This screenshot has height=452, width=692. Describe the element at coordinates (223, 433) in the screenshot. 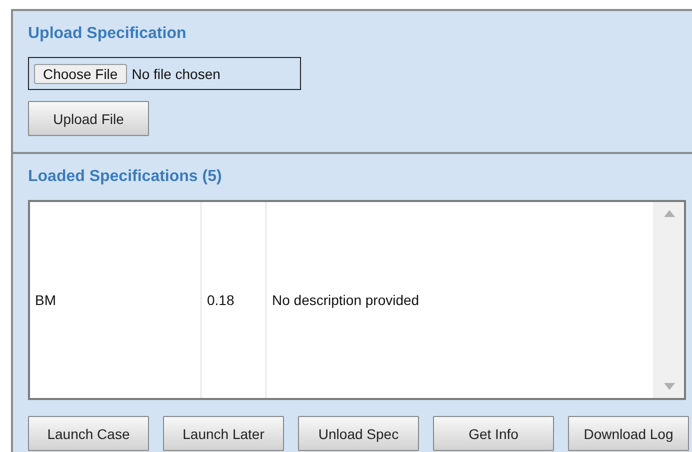

I see `action-button: Launch Later` at that location.